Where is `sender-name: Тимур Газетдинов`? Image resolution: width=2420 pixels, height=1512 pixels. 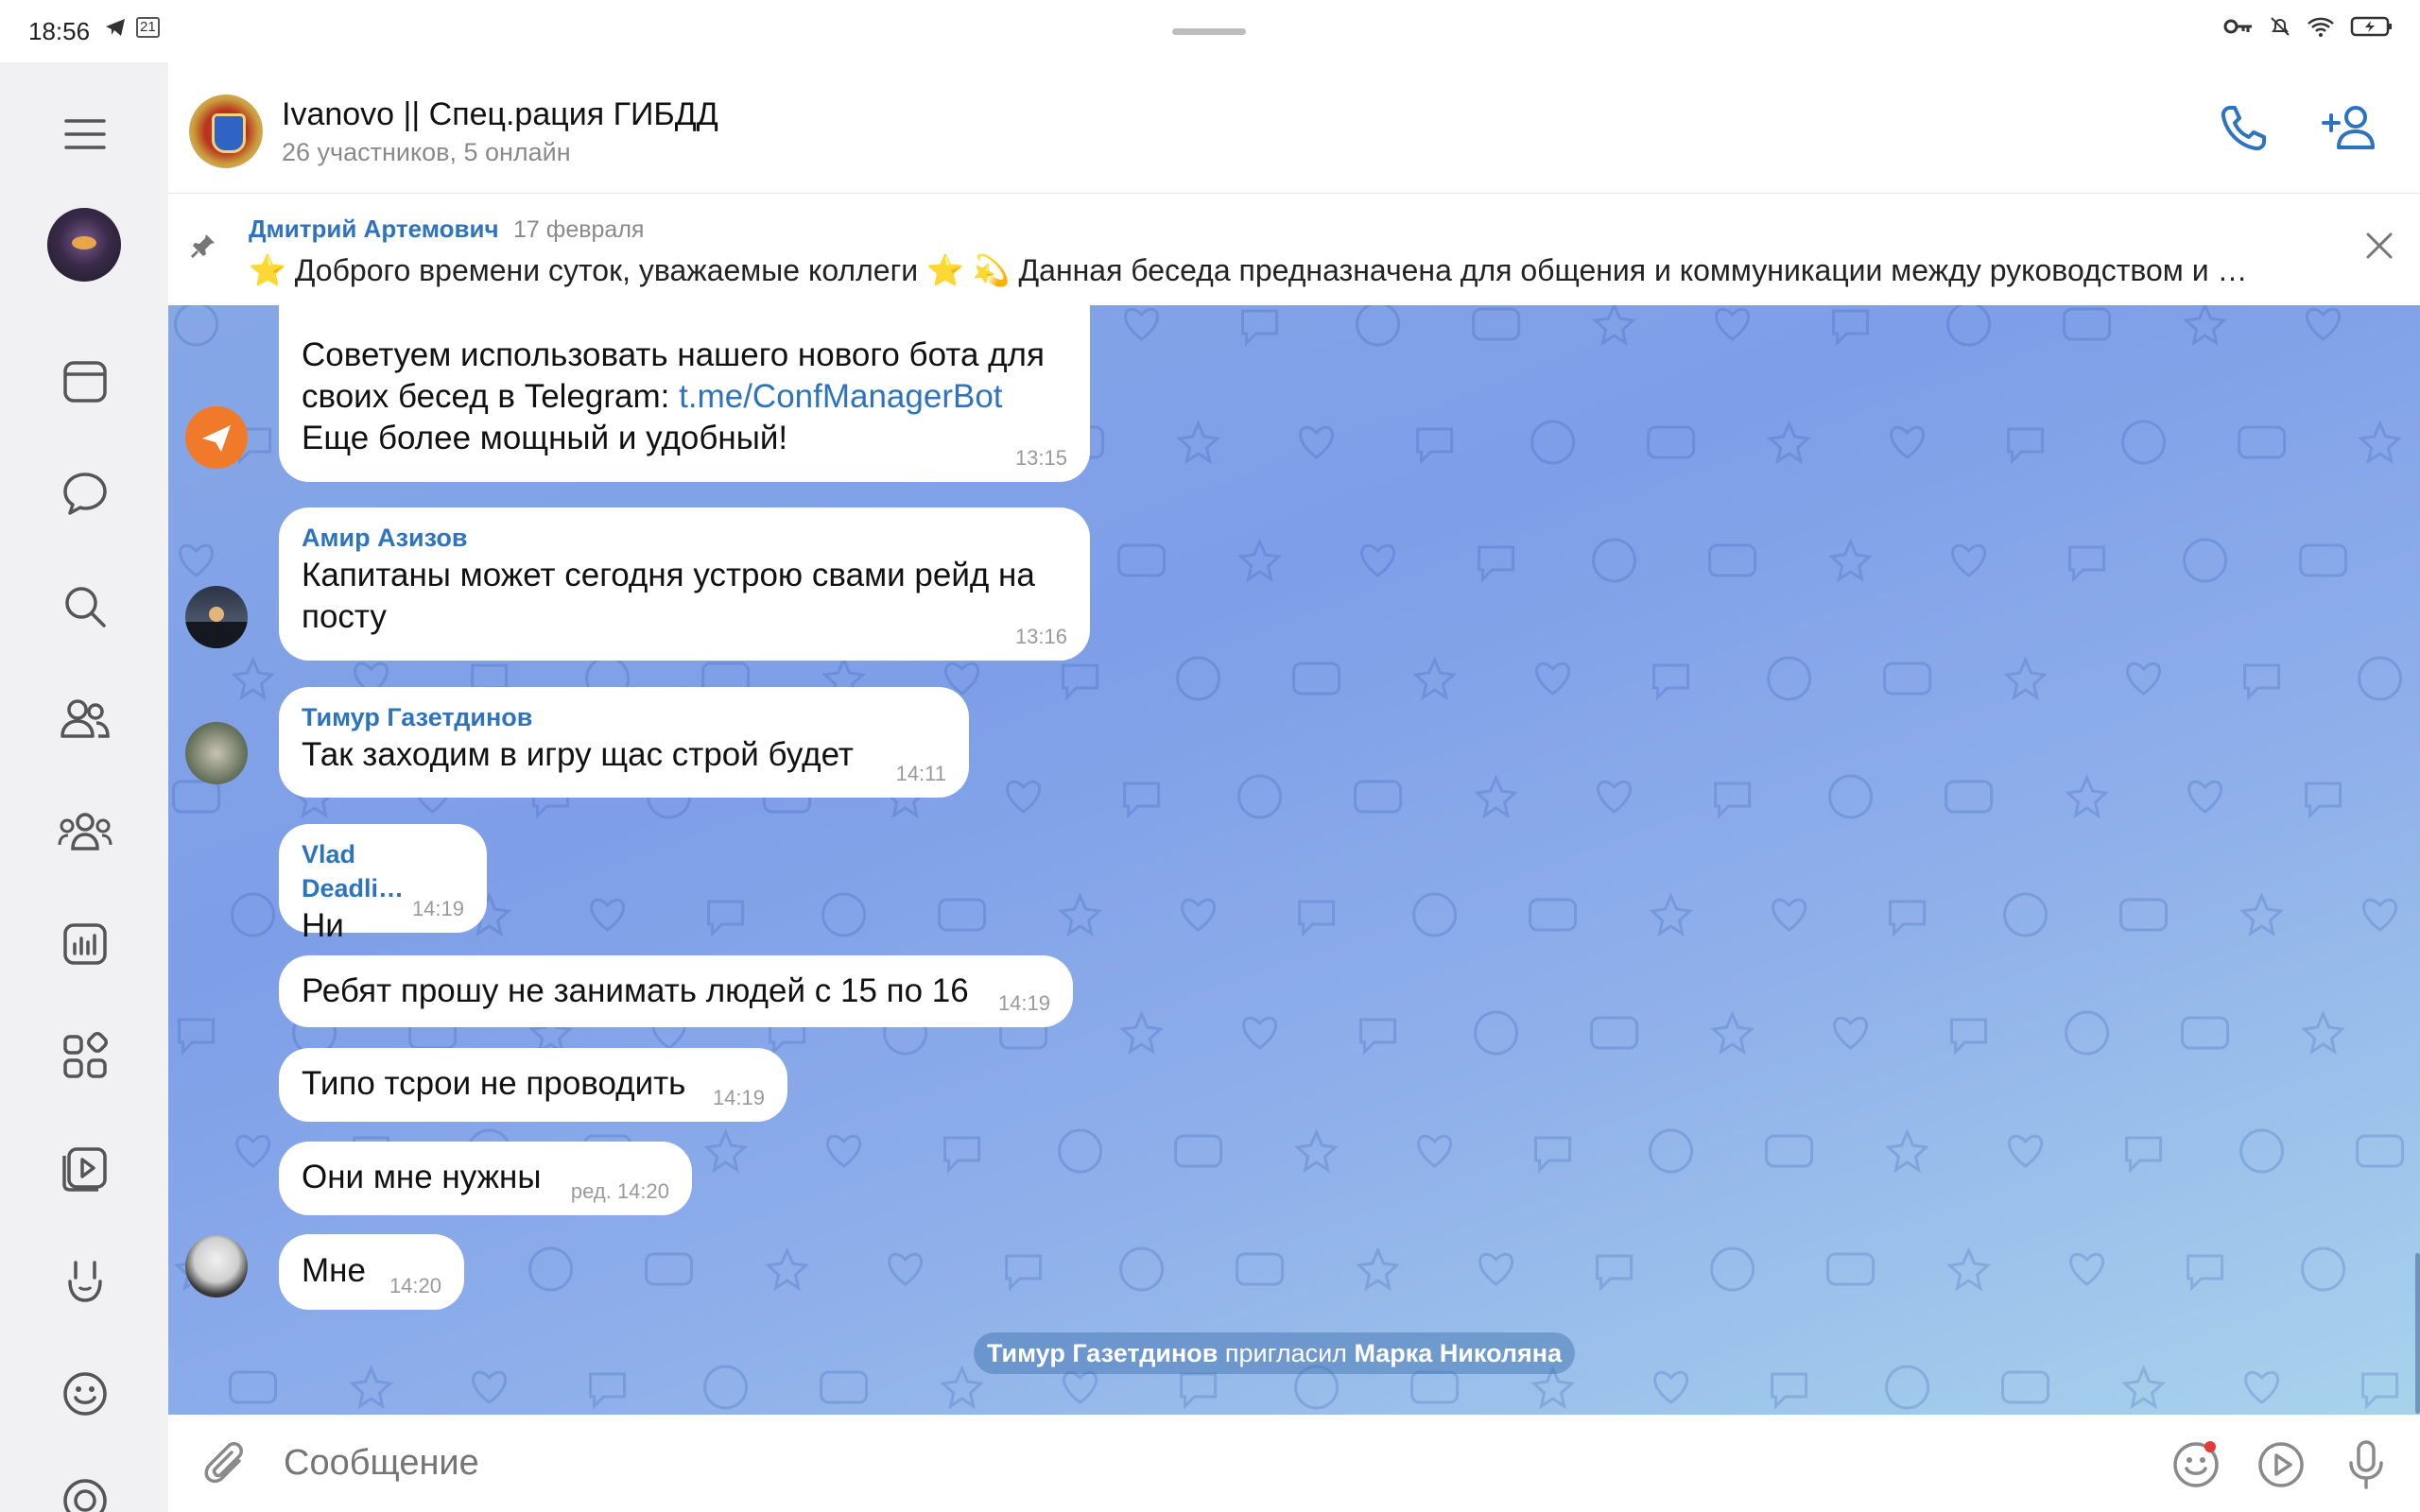 sender-name: Тимур Газетдинов is located at coordinates (624, 717).